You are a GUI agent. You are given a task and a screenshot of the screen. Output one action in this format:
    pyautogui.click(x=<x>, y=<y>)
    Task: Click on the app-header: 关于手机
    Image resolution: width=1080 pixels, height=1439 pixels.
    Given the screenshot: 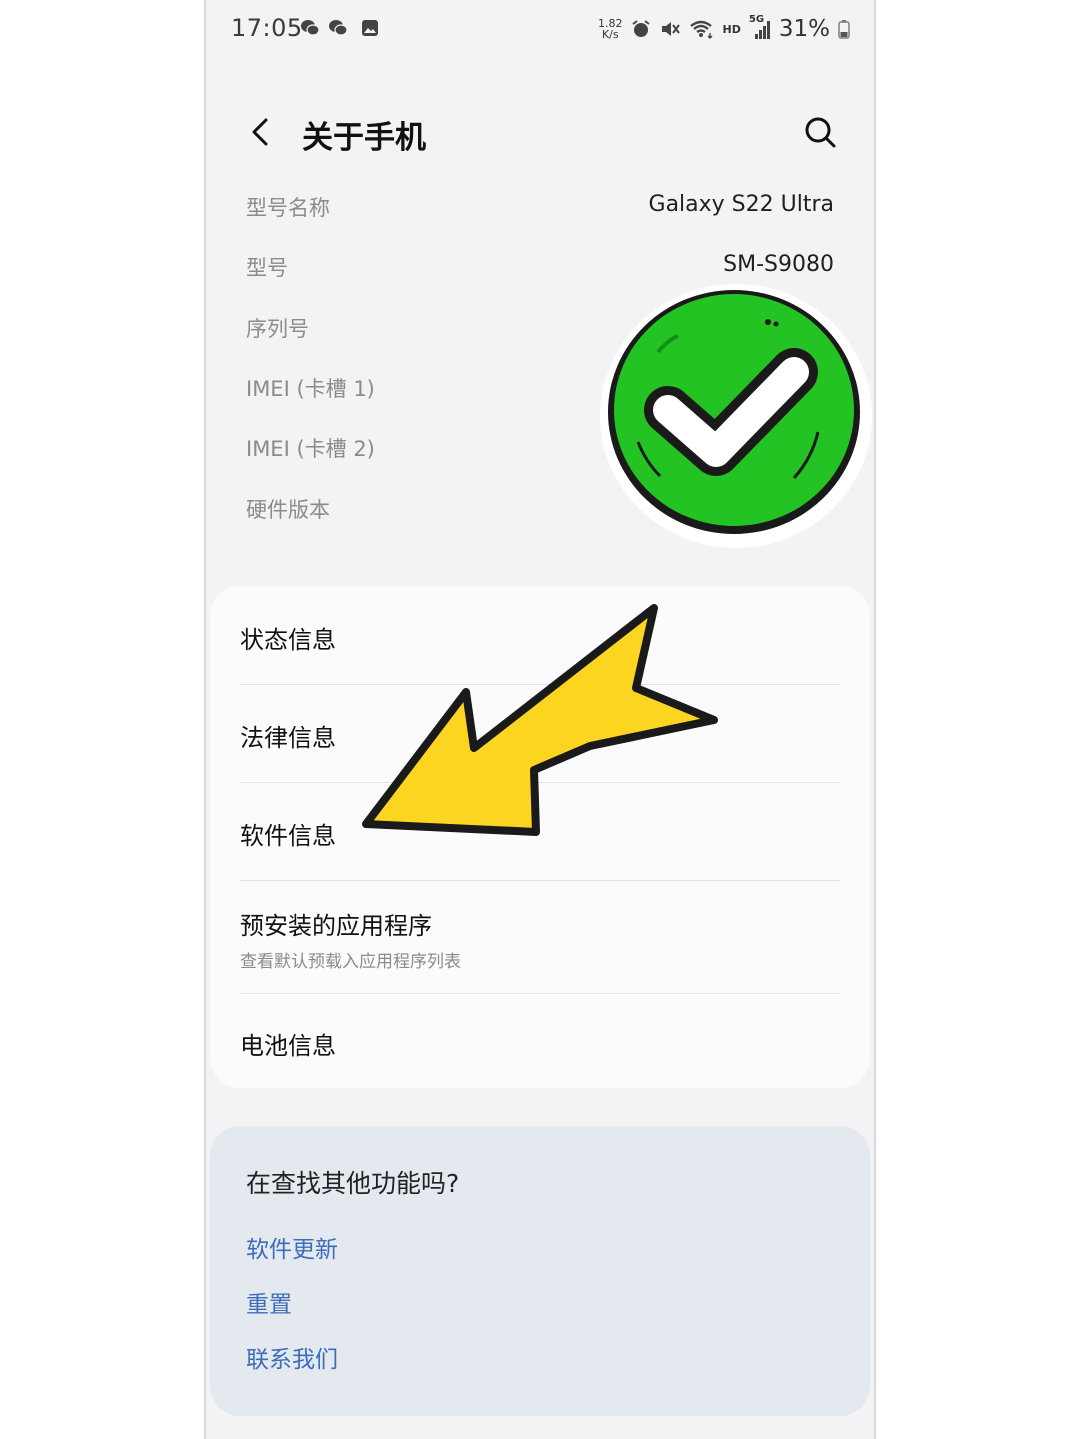 What is the action you would take?
    pyautogui.click(x=540, y=132)
    